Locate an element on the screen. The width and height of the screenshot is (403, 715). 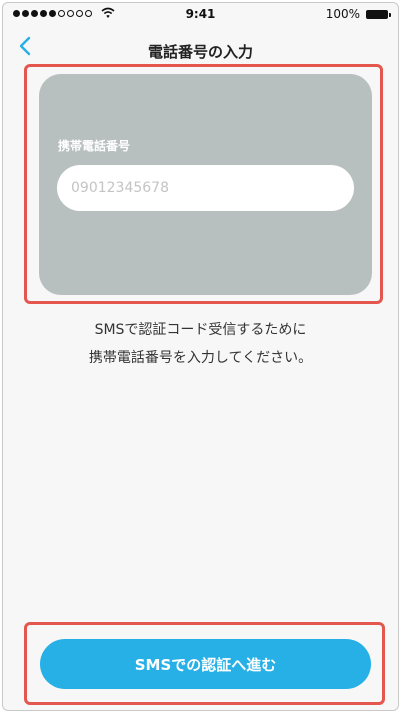
status-bar: 9:41 100% is located at coordinates (200, 14).